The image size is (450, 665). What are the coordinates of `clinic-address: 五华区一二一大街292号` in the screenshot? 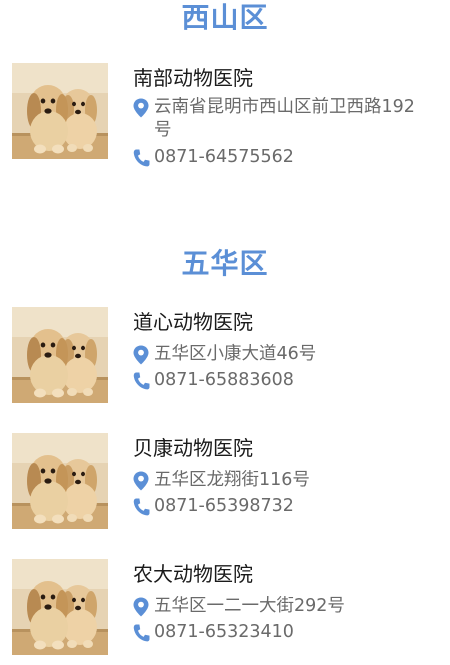 It's located at (282, 606).